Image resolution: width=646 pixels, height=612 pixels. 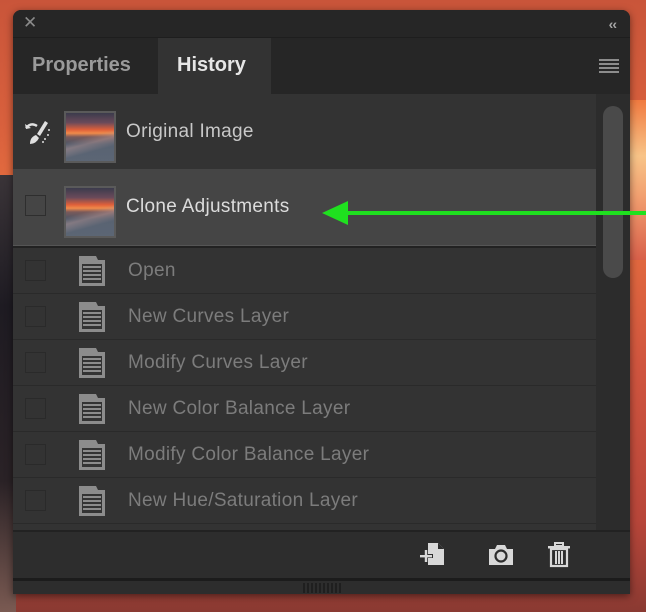 I want to click on new-document-icon, so click(x=432, y=555).